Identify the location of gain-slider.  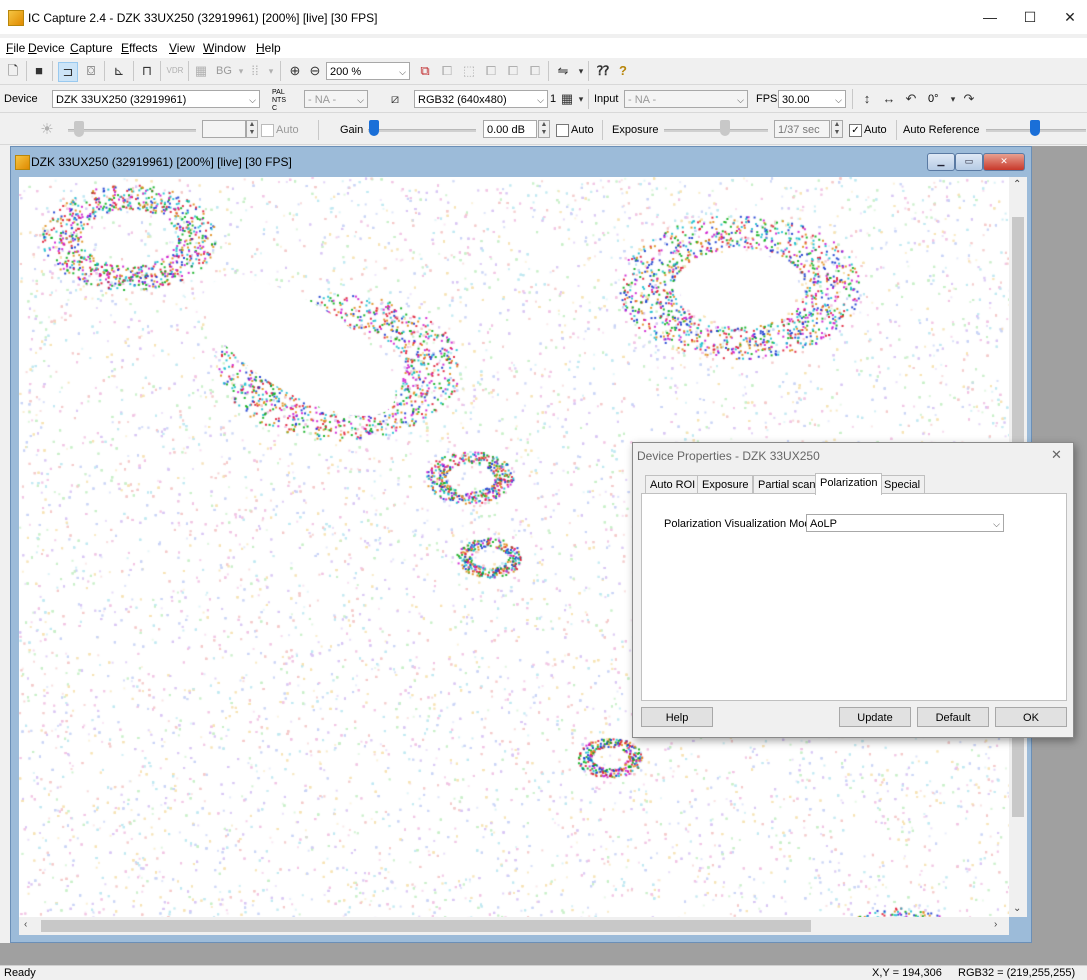
(422, 130).